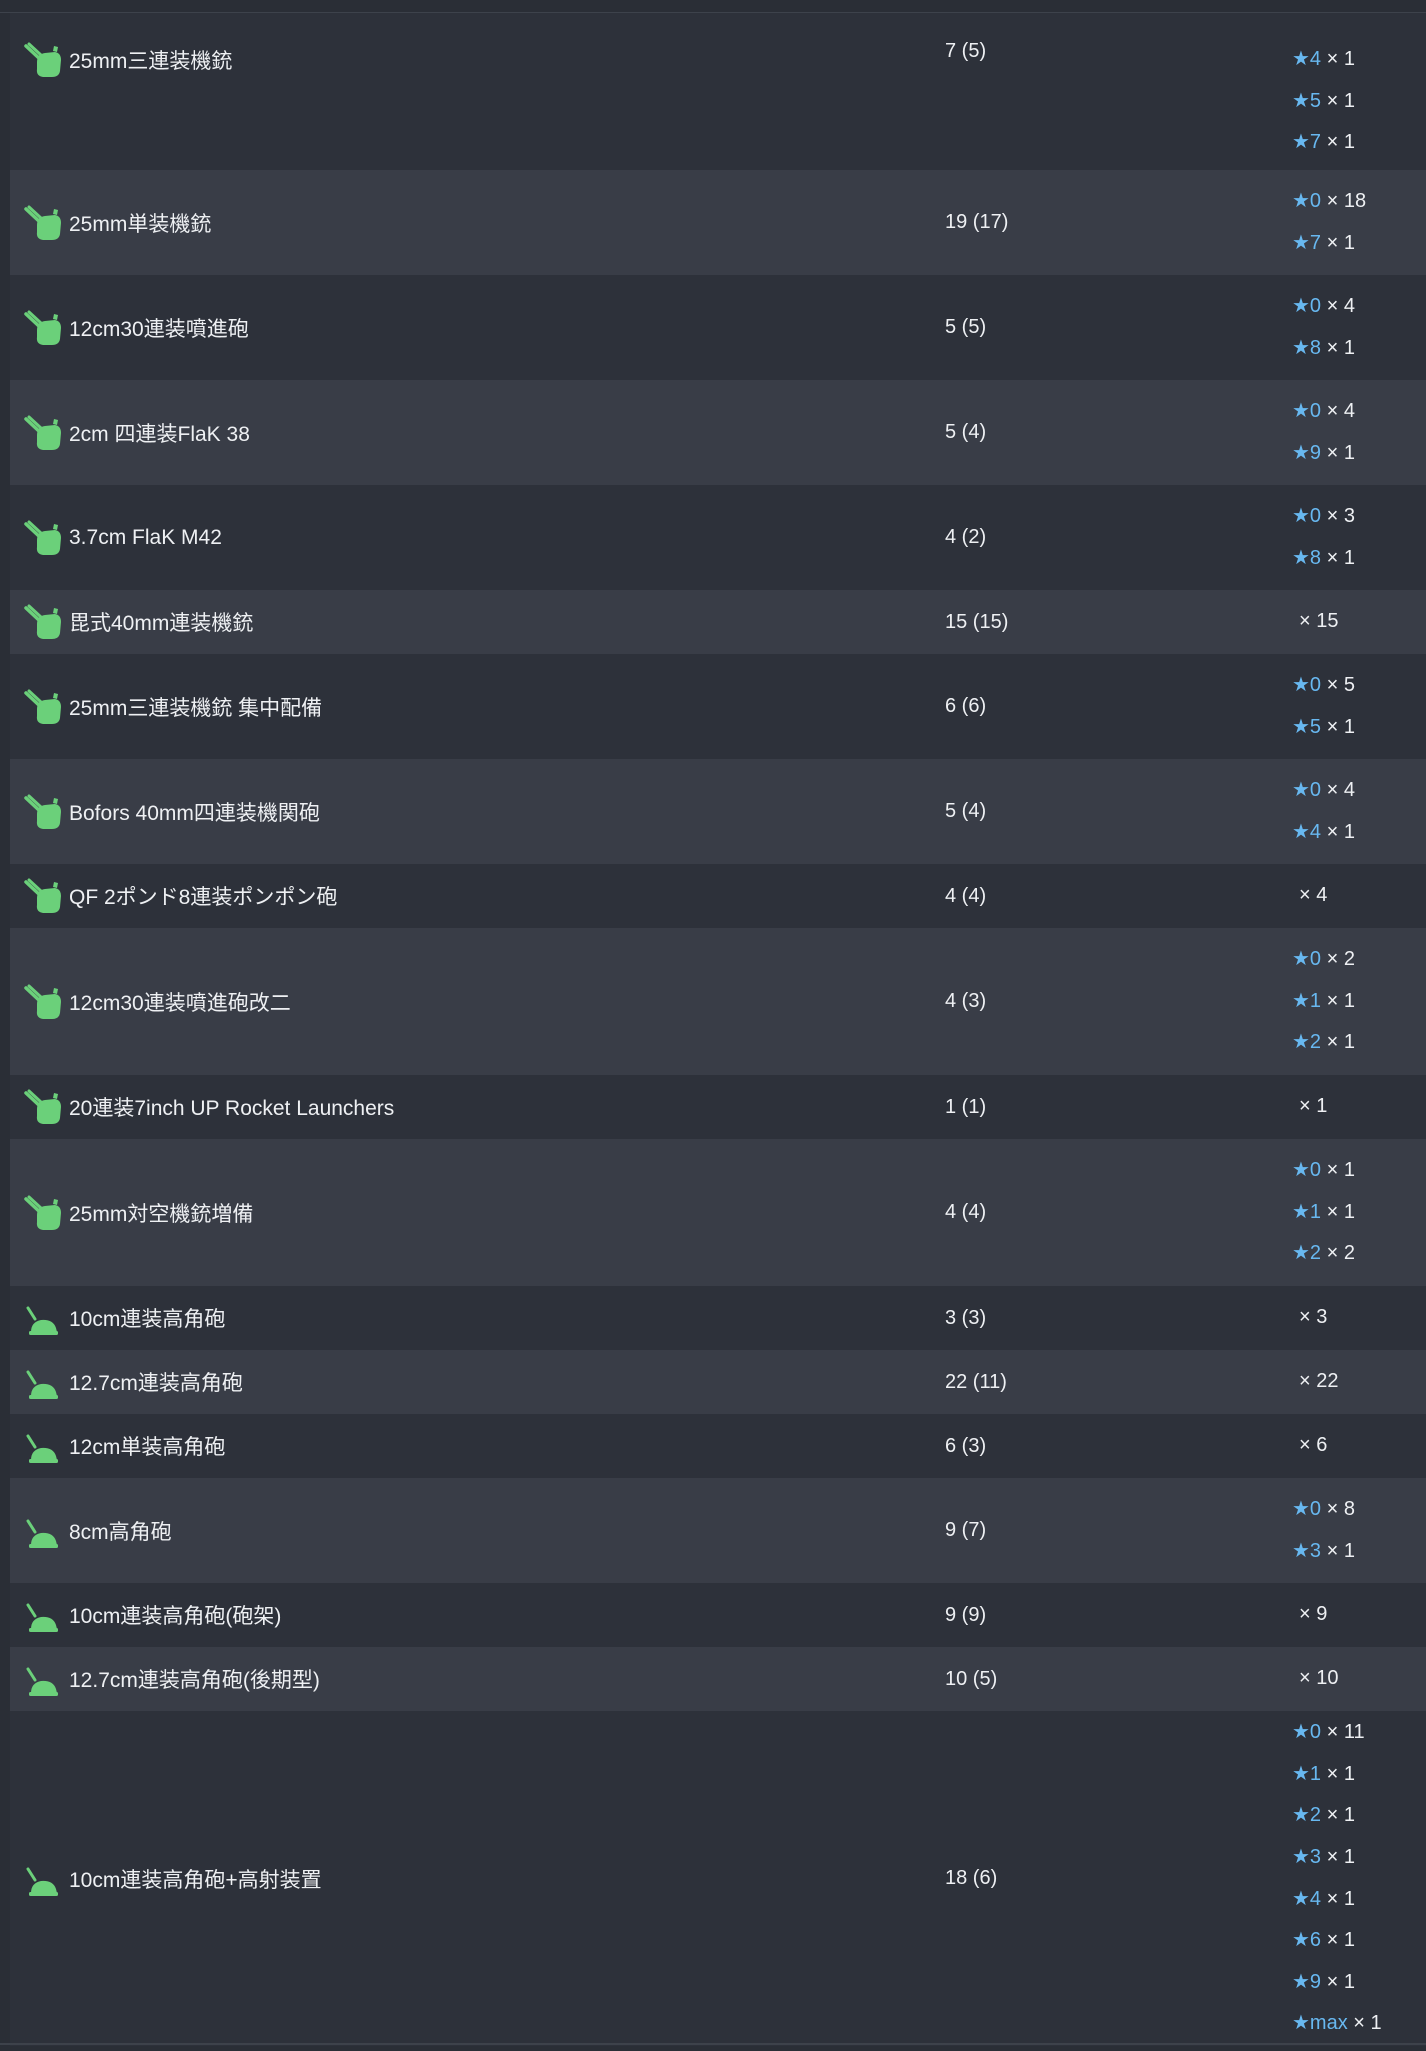  I want to click on improvement-levels: ★0 × 4 ★8 × 1, so click(1323, 327).